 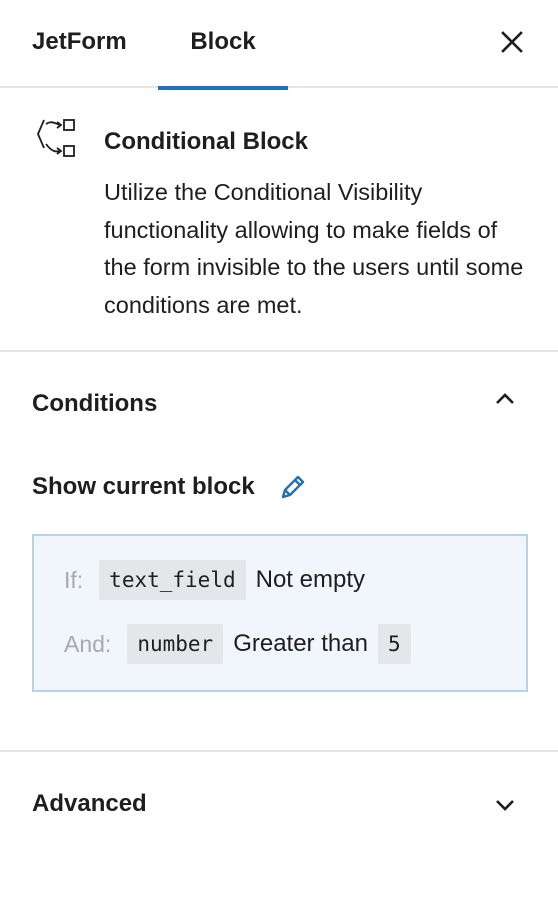 I want to click on tab-jetform: JetForm, so click(x=79, y=44).